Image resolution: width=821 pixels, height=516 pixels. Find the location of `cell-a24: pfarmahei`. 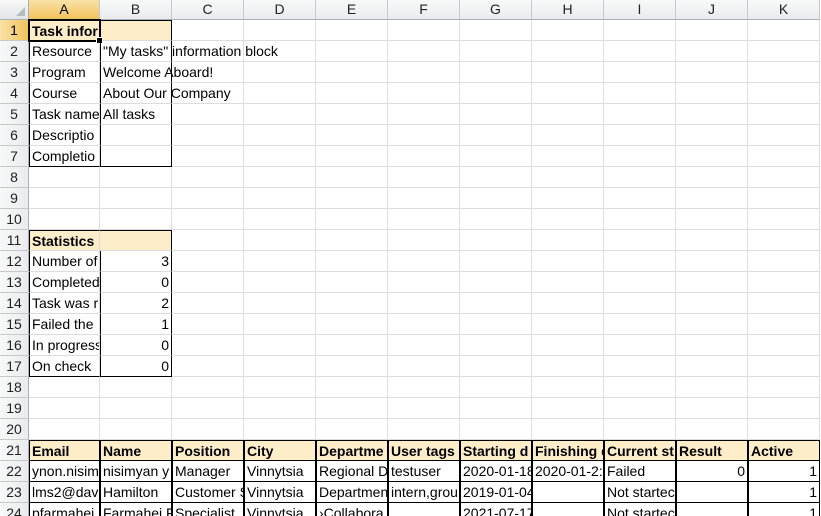

cell-a24: pfarmahei is located at coordinates (64, 509).